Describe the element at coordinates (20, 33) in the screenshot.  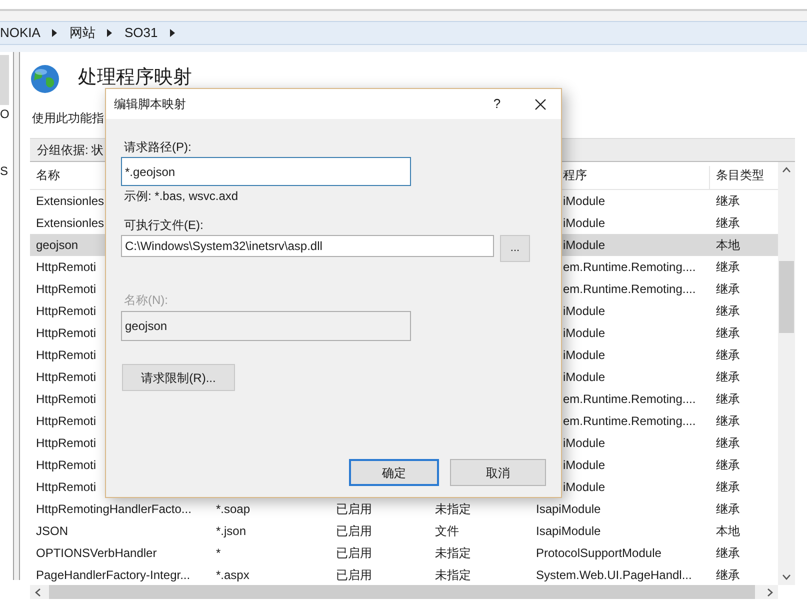
I see `breadcrumb-item: NOKIA` at that location.